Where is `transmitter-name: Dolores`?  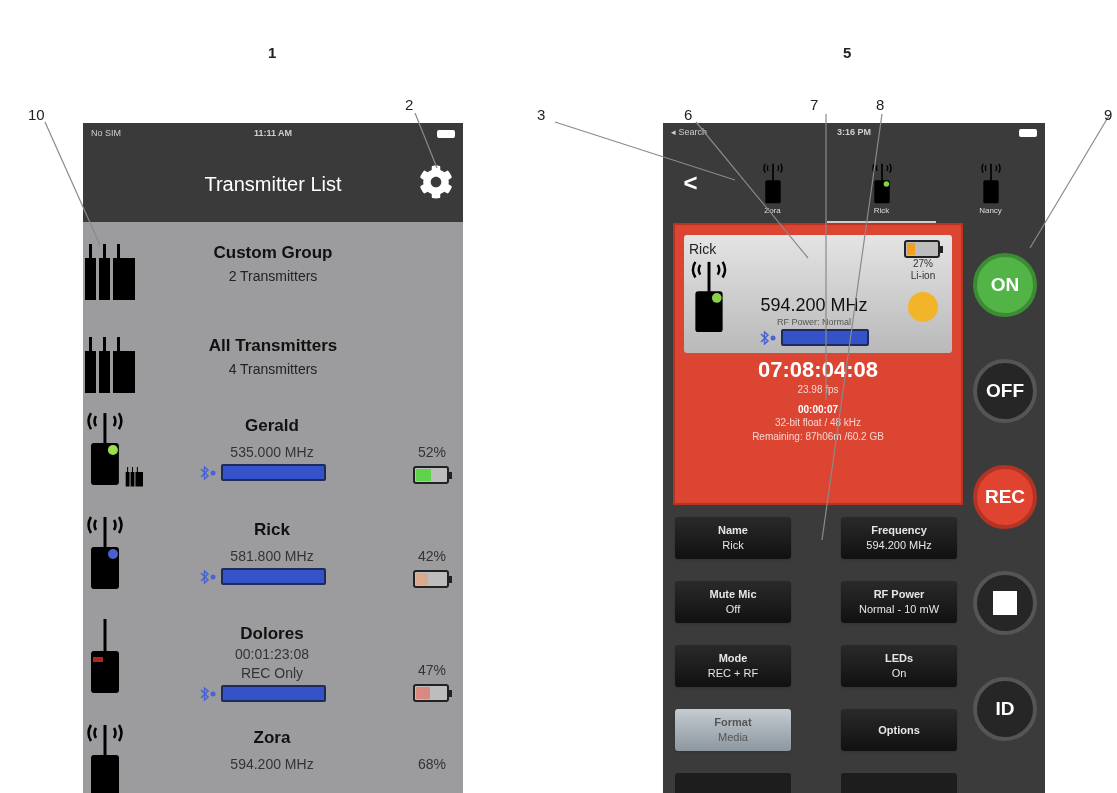
transmitter-name: Dolores is located at coordinates (272, 634).